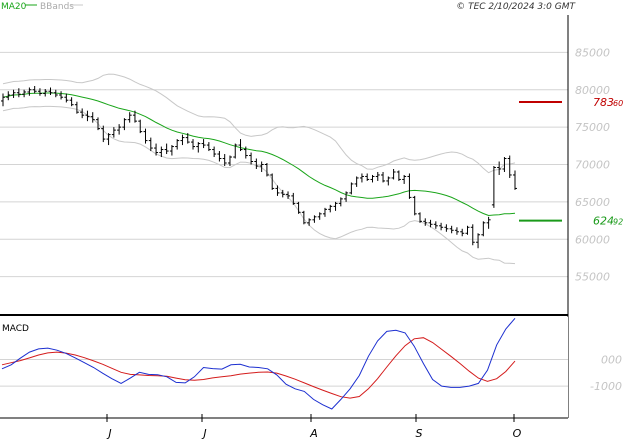 The height and width of the screenshot is (440, 627). What do you see at coordinates (618, 222) in the screenshot?
I see `level-label-sub: 92` at bounding box center [618, 222].